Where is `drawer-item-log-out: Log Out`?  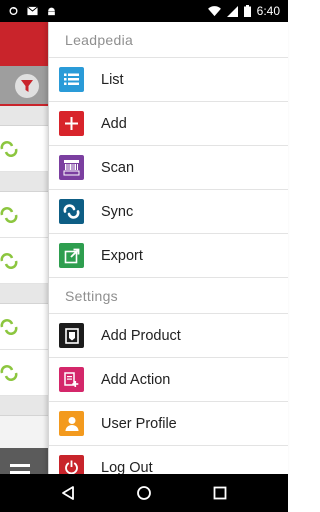 drawer-item-log-out: Log Out is located at coordinates (168, 460).